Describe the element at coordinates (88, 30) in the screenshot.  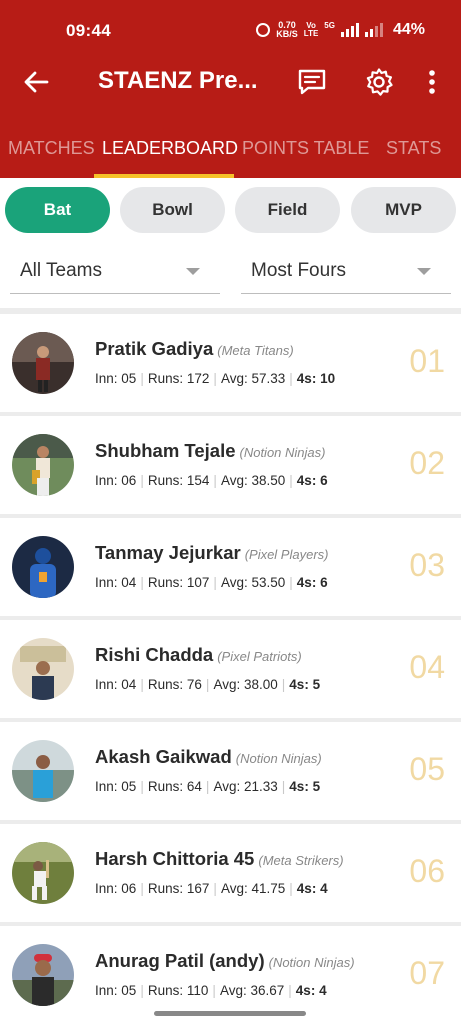
I see `status-time: 09:44` at that location.